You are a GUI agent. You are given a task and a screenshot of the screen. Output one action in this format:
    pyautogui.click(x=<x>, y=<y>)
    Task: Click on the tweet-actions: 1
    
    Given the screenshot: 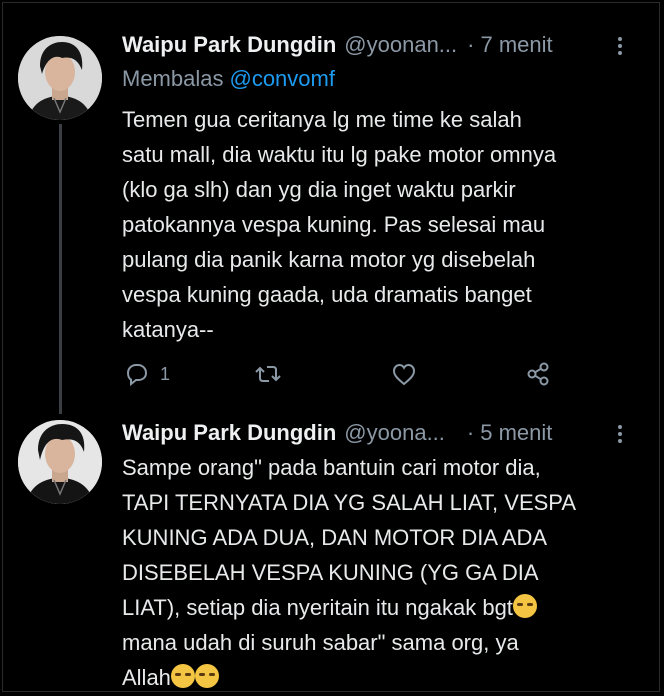 What is the action you would take?
    pyautogui.click(x=382, y=380)
    